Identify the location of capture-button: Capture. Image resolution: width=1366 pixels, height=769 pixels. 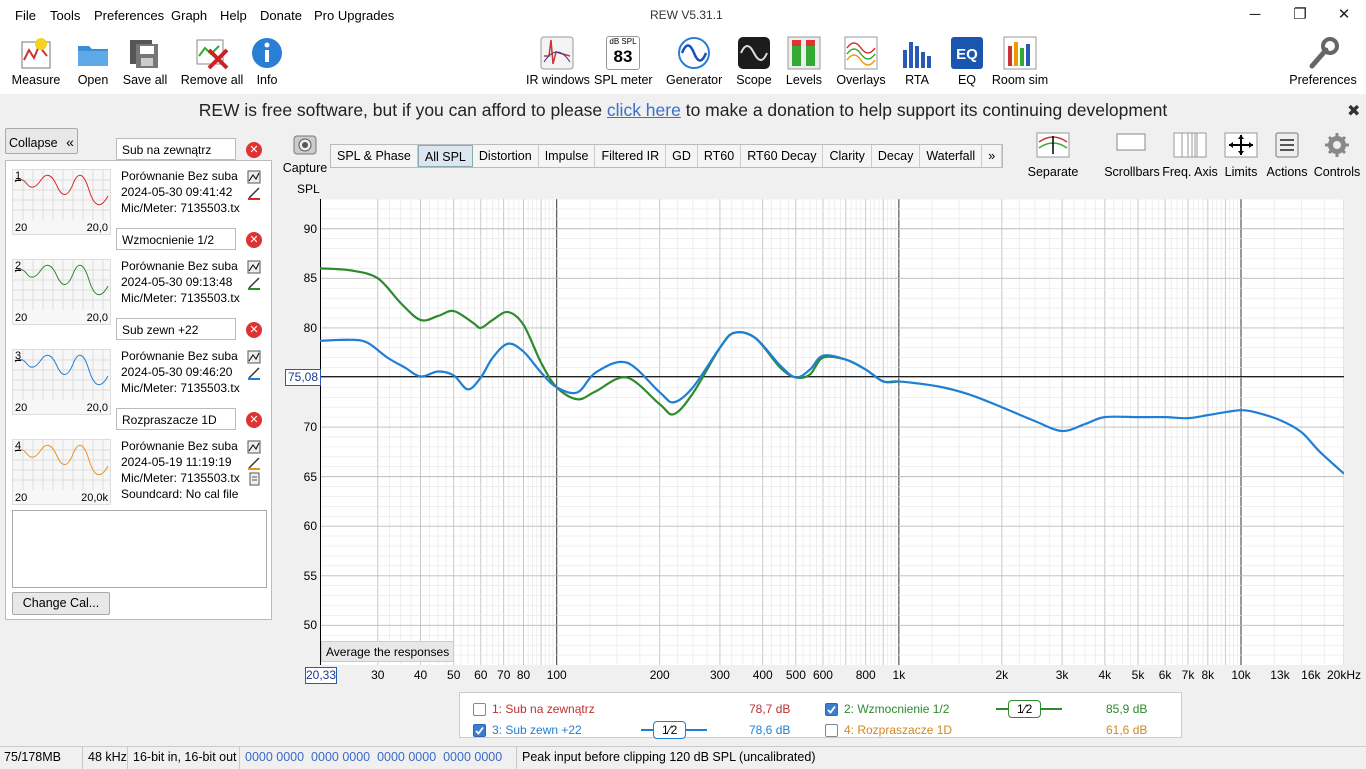
(305, 153).